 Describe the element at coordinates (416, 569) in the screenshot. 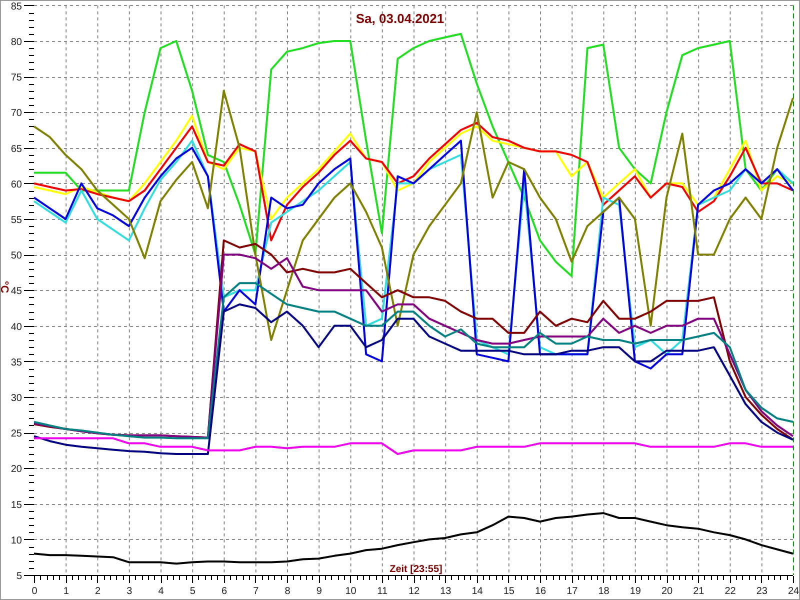

I see `axis-title: Zeit [23:55]` at that location.